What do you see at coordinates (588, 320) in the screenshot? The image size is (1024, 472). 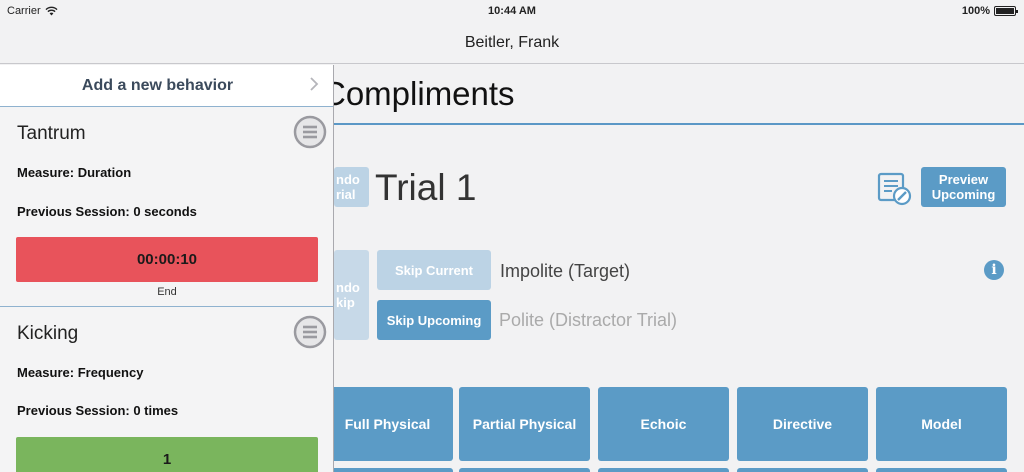 I see `distractor-stimulus-label: Polite (Distractor Trial)` at bounding box center [588, 320].